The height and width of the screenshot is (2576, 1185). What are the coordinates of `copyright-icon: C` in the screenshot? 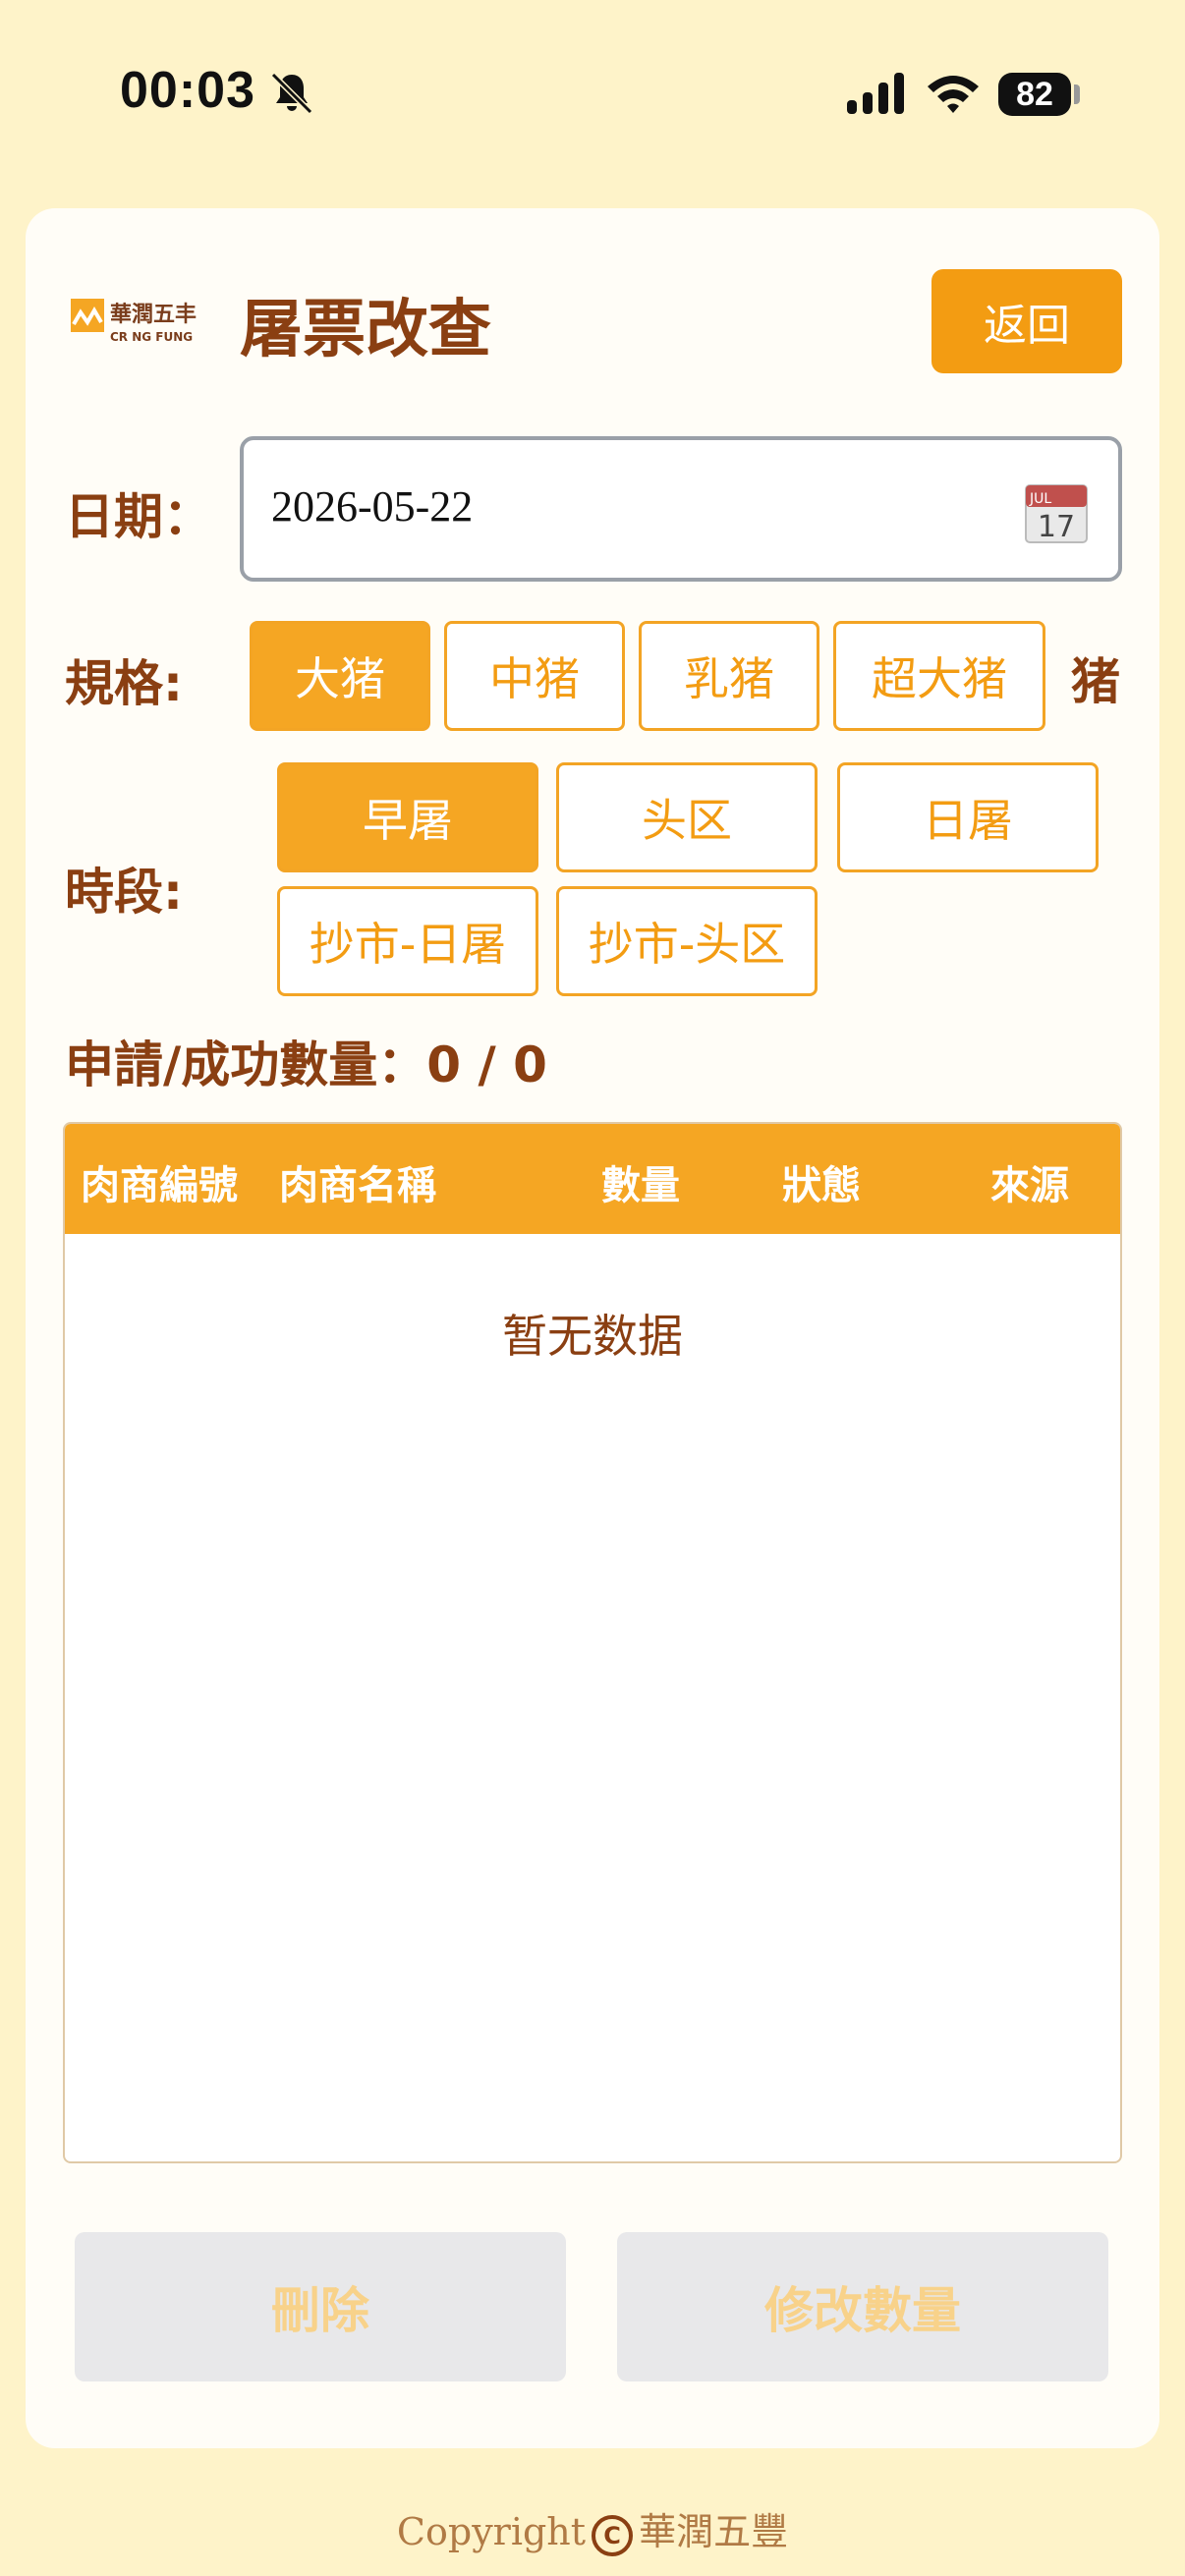 It's located at (613, 2535).